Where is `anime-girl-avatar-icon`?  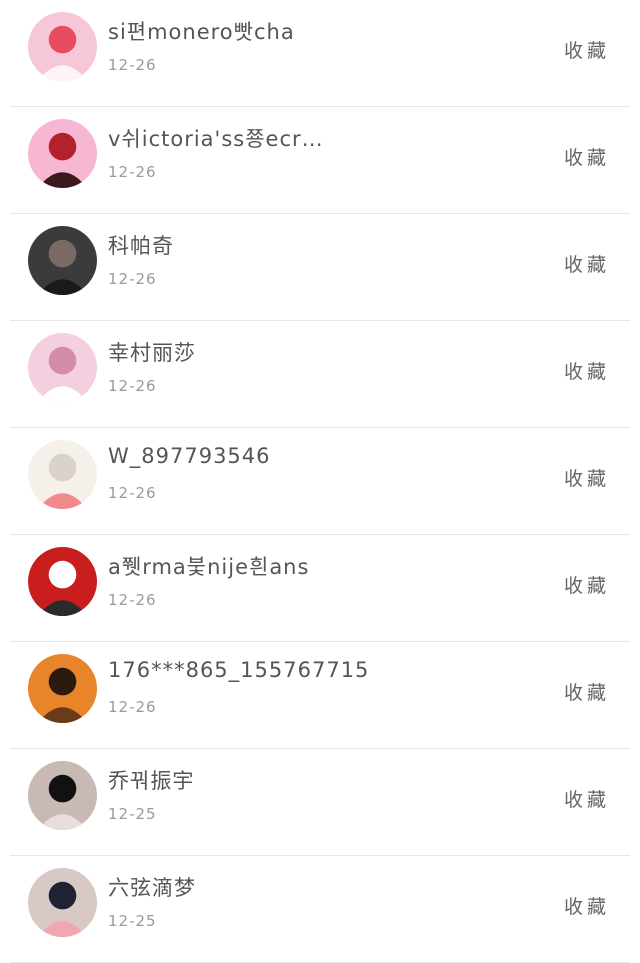
anime-girl-avatar-icon is located at coordinates (62, 367).